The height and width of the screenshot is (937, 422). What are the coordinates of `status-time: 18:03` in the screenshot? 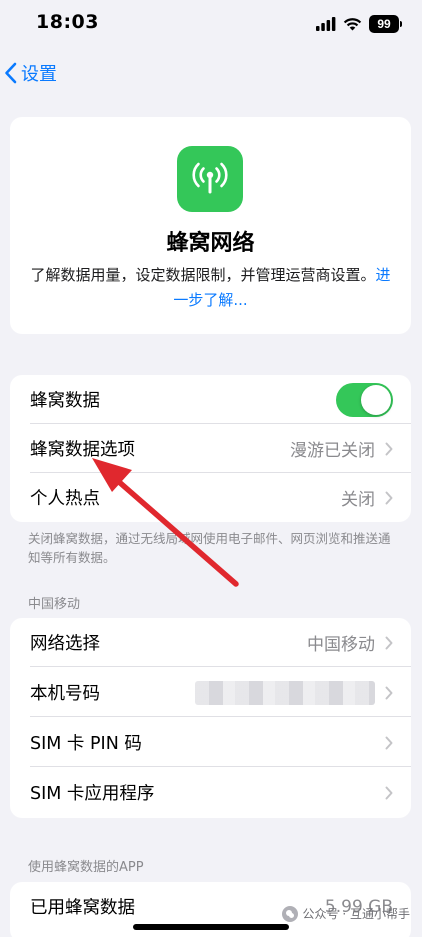 It's located at (67, 22).